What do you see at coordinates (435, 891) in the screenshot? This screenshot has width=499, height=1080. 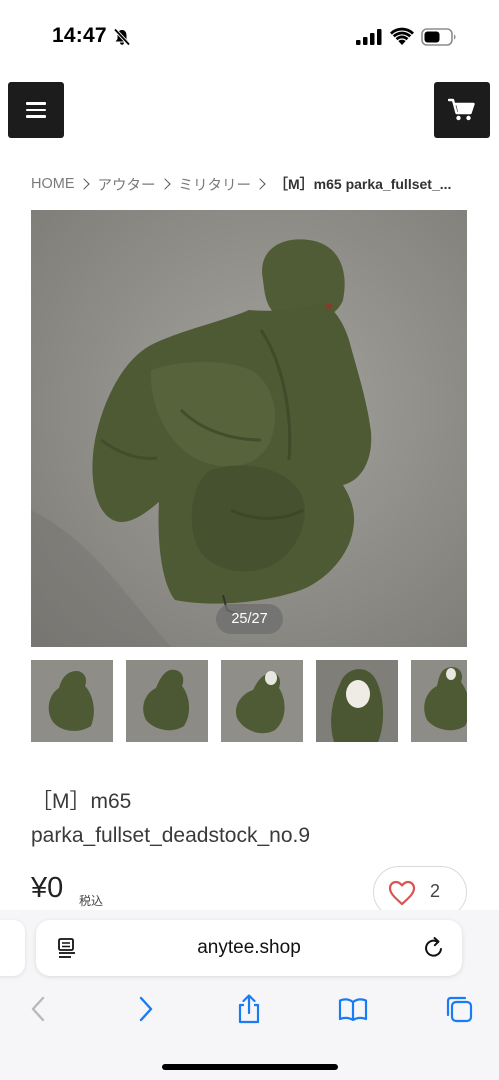 I see `like-count: 2` at bounding box center [435, 891].